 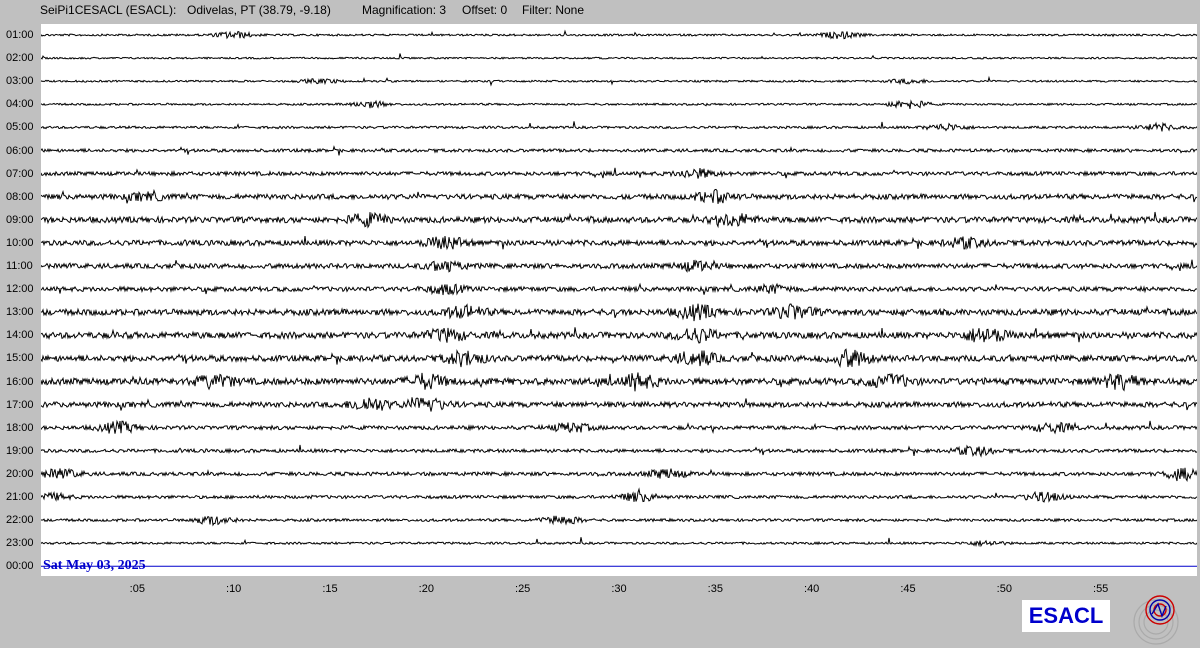 I want to click on hour-label: 02:00, so click(x=20, y=58).